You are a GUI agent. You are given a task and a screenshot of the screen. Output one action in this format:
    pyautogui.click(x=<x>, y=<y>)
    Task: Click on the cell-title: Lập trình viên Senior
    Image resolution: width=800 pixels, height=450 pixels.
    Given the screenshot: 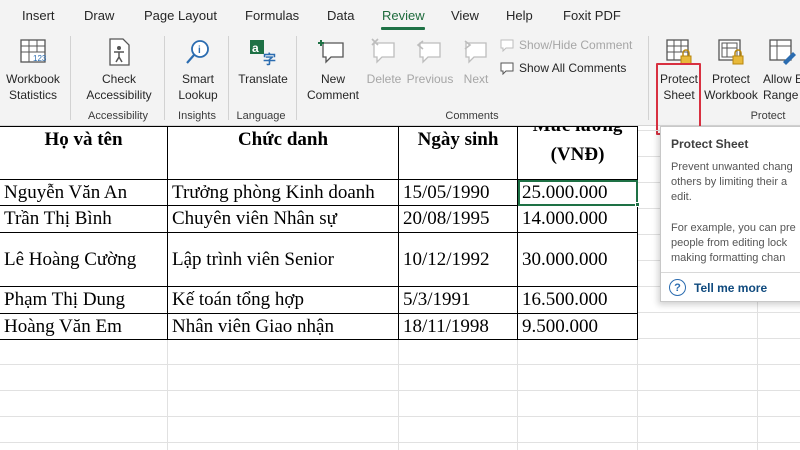 What is the action you would take?
    pyautogui.click(x=283, y=259)
    